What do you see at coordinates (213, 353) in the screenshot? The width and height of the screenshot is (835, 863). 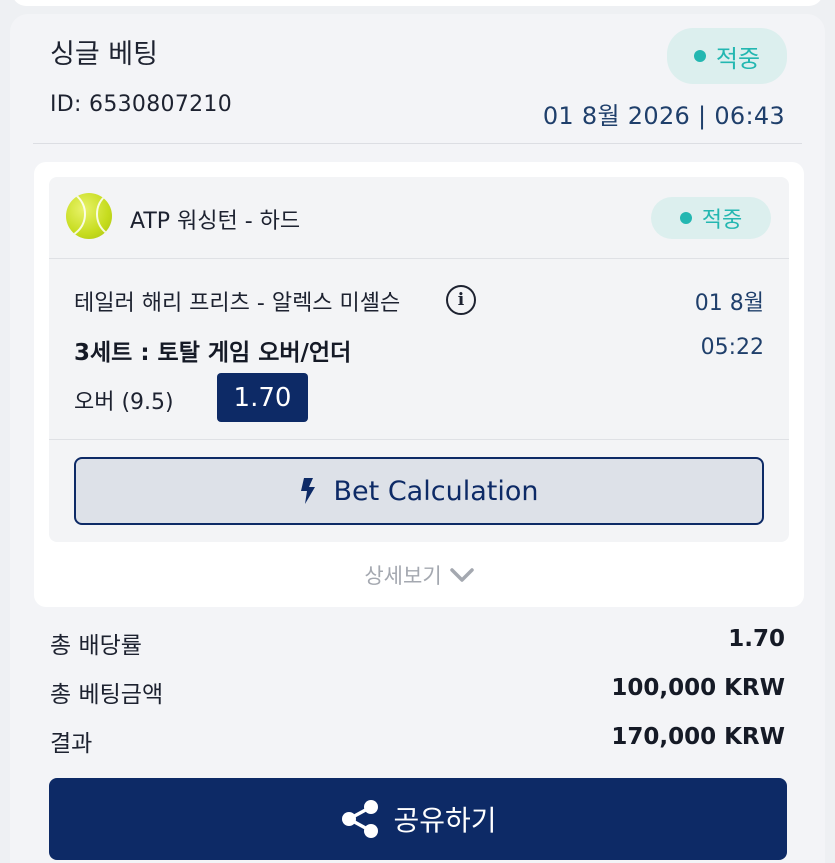 I see `market-name: 3세트 : 토탈 게임 오버/언더` at bounding box center [213, 353].